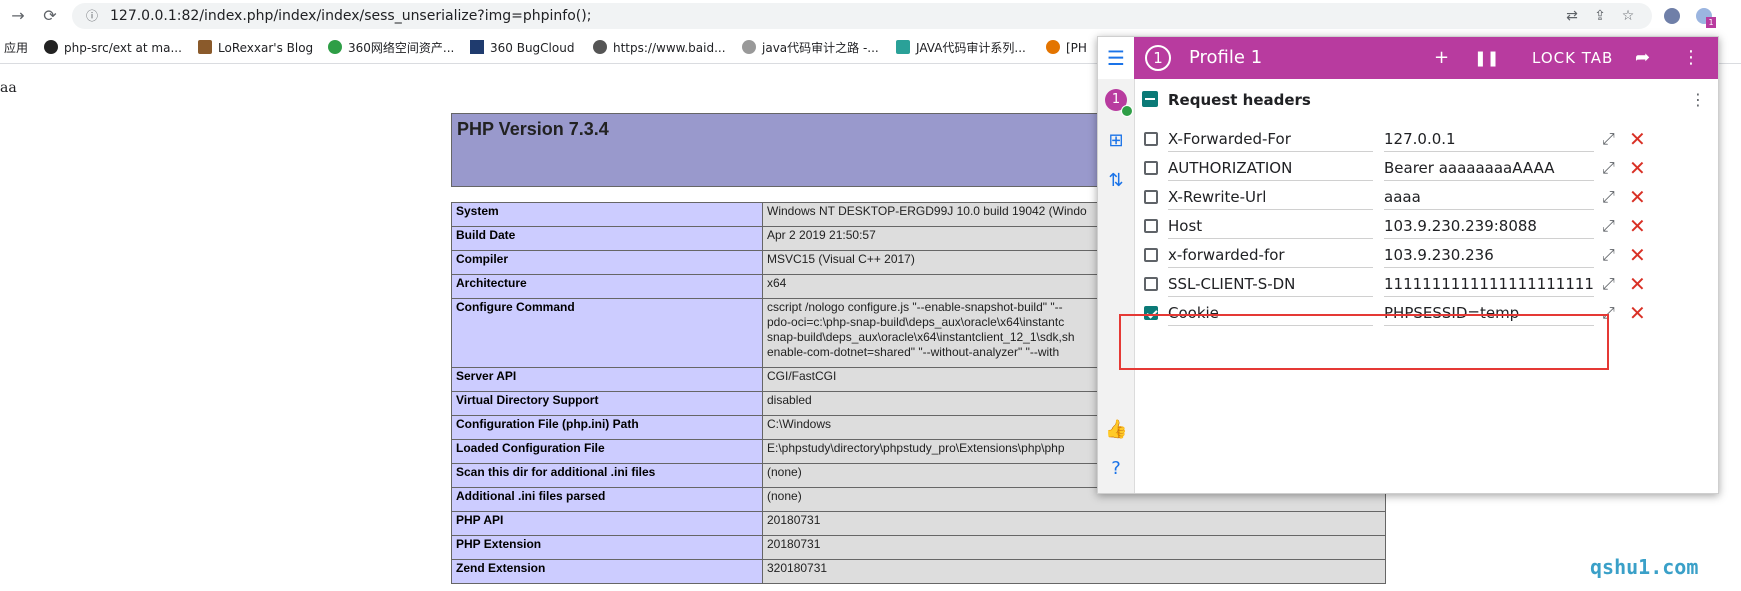  I want to click on github-icon, so click(51, 47).